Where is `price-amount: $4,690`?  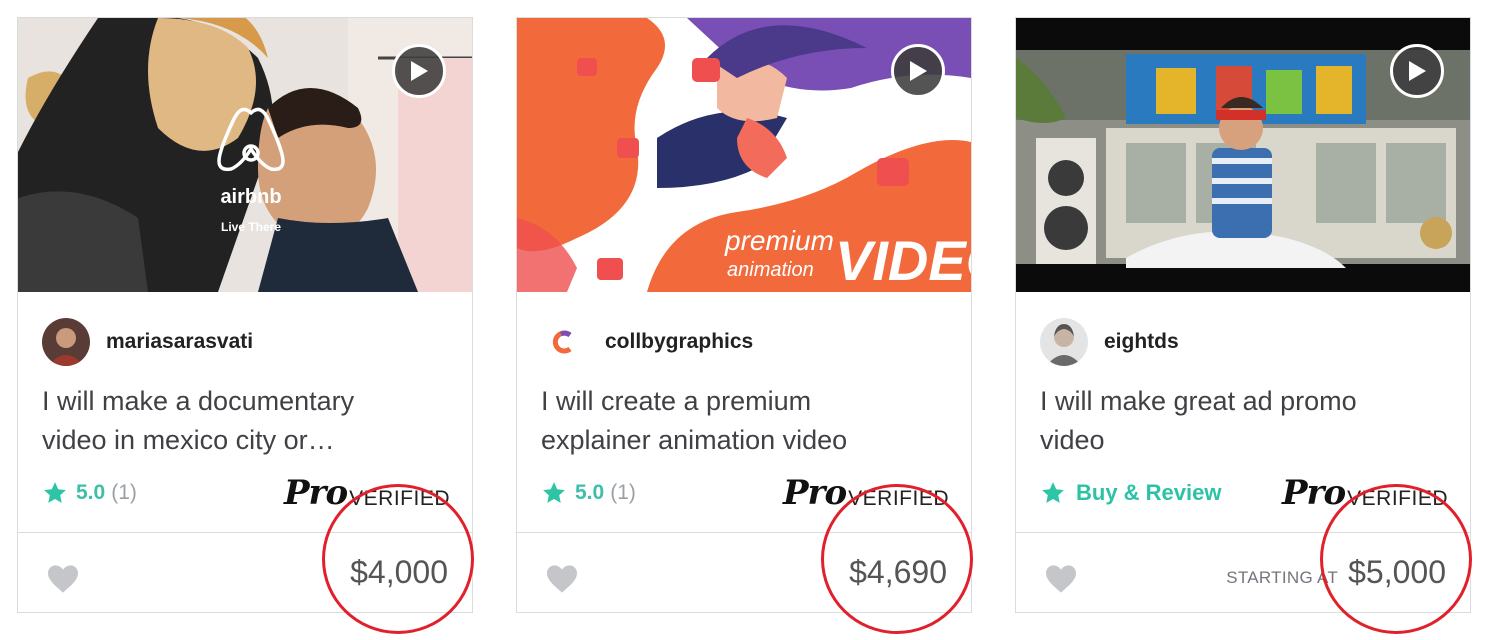 price-amount: $4,690 is located at coordinates (898, 572).